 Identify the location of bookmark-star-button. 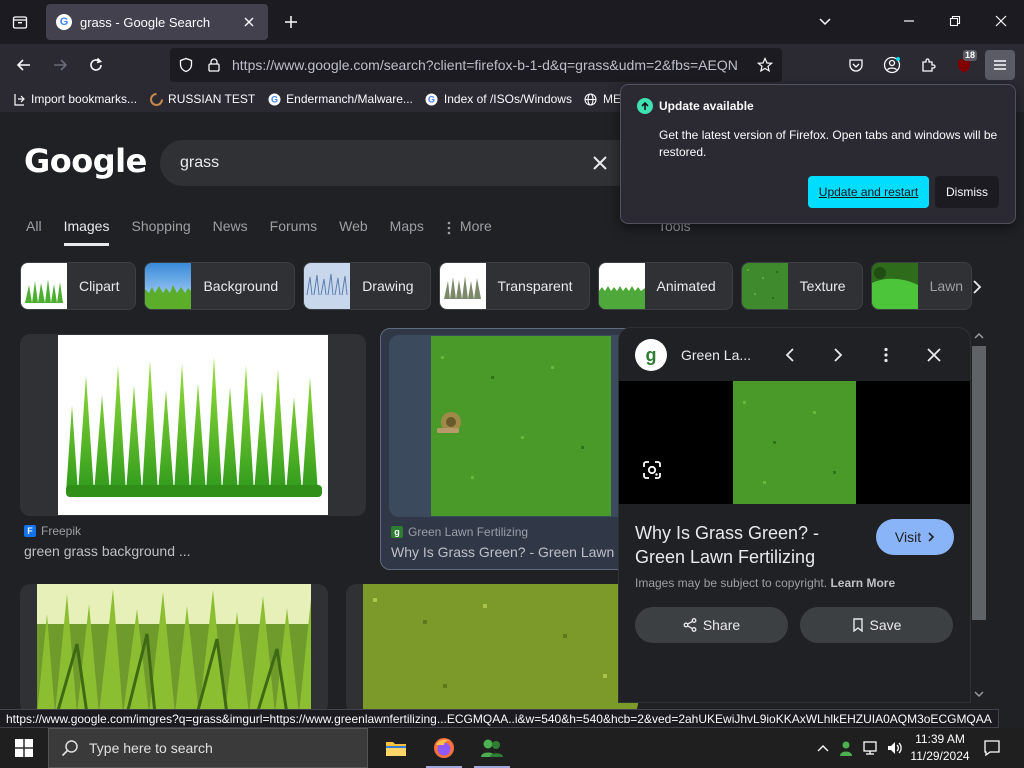
(765, 65).